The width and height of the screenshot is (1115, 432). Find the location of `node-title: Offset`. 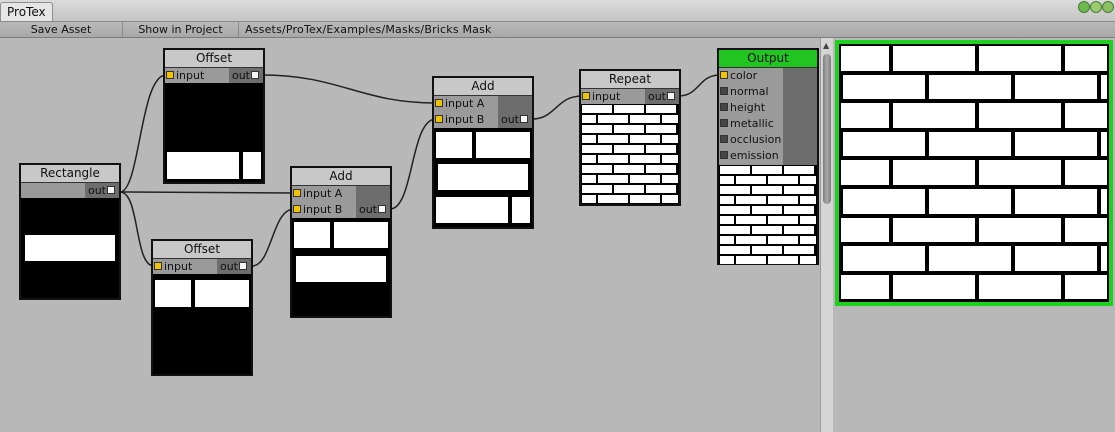

node-title: Offset is located at coordinates (214, 59).